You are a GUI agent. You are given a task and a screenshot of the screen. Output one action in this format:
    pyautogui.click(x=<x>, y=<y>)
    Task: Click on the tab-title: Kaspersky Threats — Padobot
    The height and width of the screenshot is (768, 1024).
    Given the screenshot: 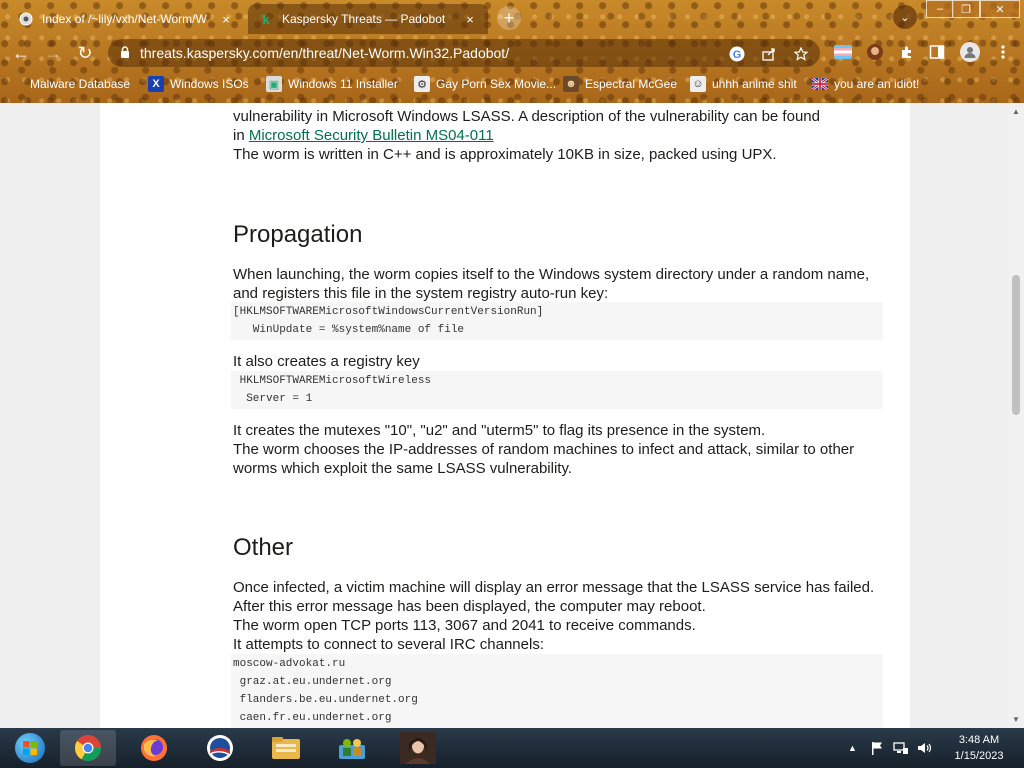 What is the action you would take?
    pyautogui.click(x=364, y=19)
    